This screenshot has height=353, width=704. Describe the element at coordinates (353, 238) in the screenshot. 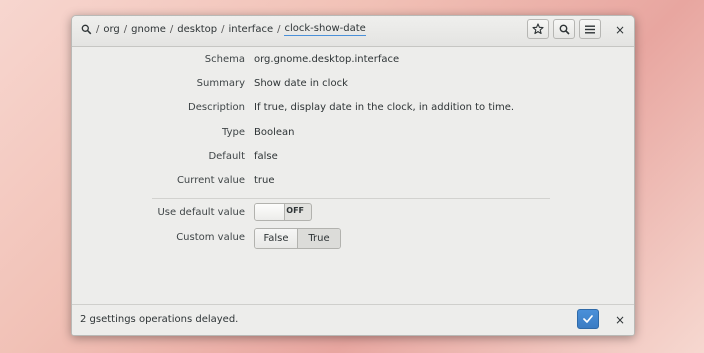

I see `custom-value-row: Custom value False True` at that location.